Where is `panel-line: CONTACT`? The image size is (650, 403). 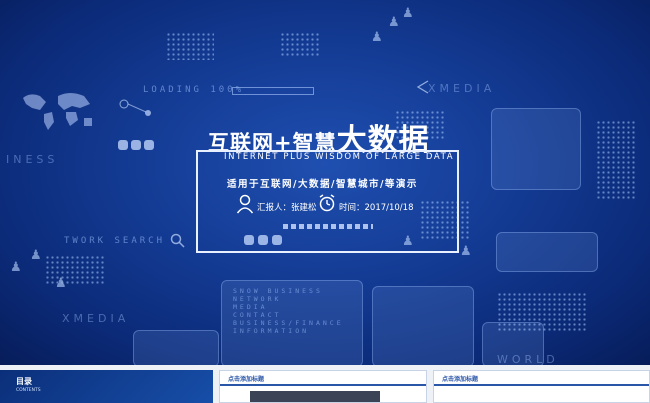 panel-line: CONTACT is located at coordinates (257, 315).